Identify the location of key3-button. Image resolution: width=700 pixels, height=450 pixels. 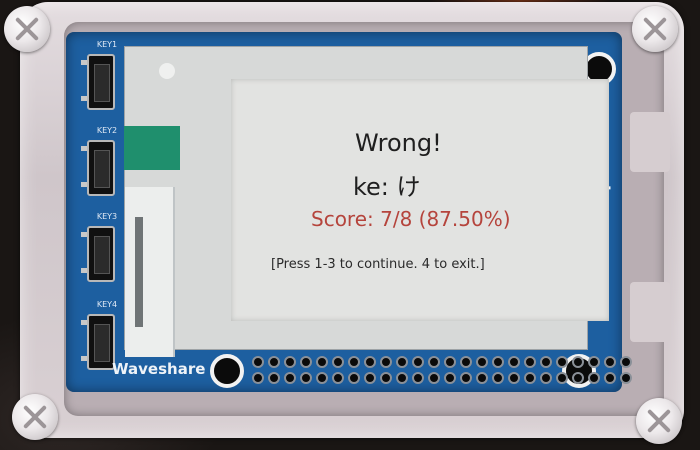
(98, 254).